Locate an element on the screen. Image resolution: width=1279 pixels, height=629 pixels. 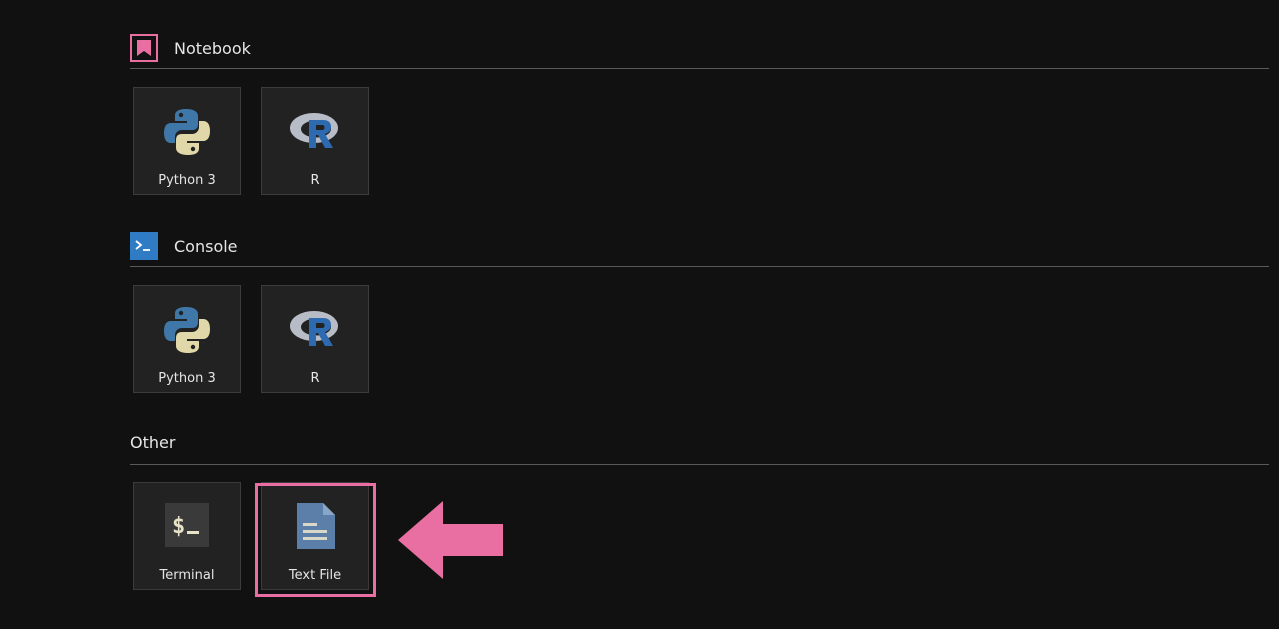
section-title-notebook: Notebook is located at coordinates (212, 48).